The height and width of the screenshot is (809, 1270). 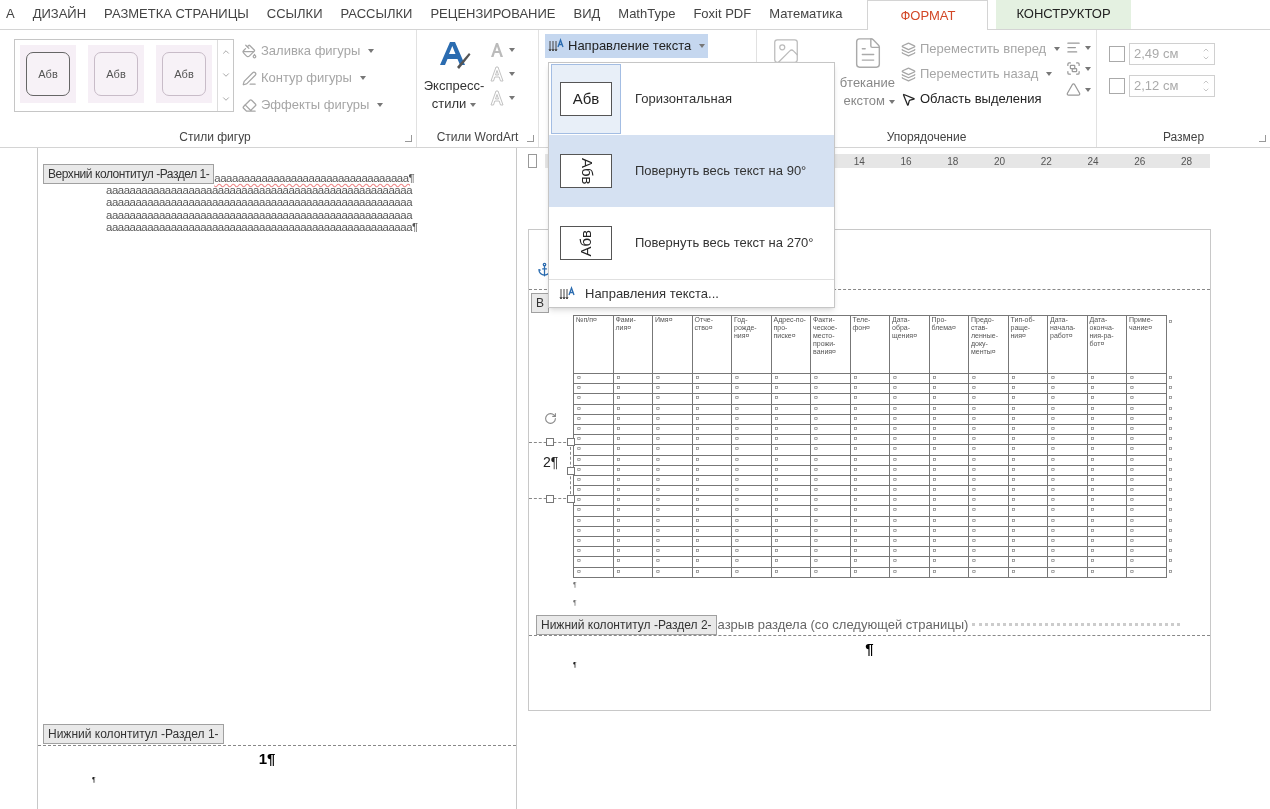 I want to click on rotate-handle-icon, so click(x=550, y=418).